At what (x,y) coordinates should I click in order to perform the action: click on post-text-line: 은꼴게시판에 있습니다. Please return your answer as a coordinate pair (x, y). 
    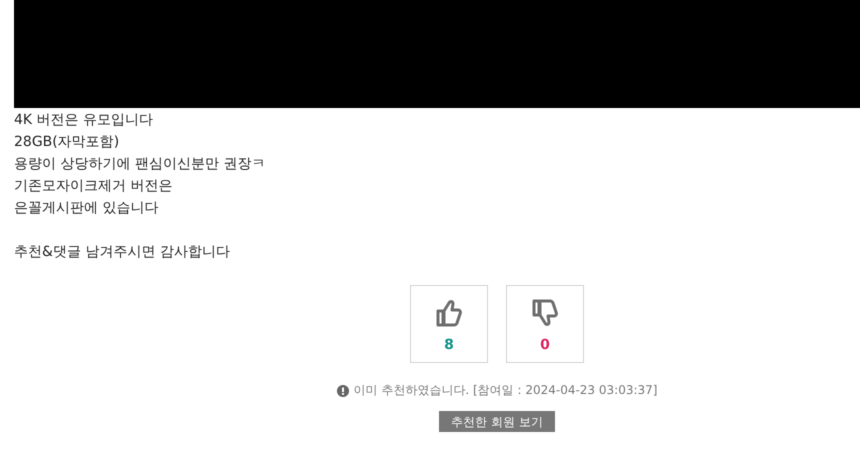
    Looking at the image, I should click on (86, 208).